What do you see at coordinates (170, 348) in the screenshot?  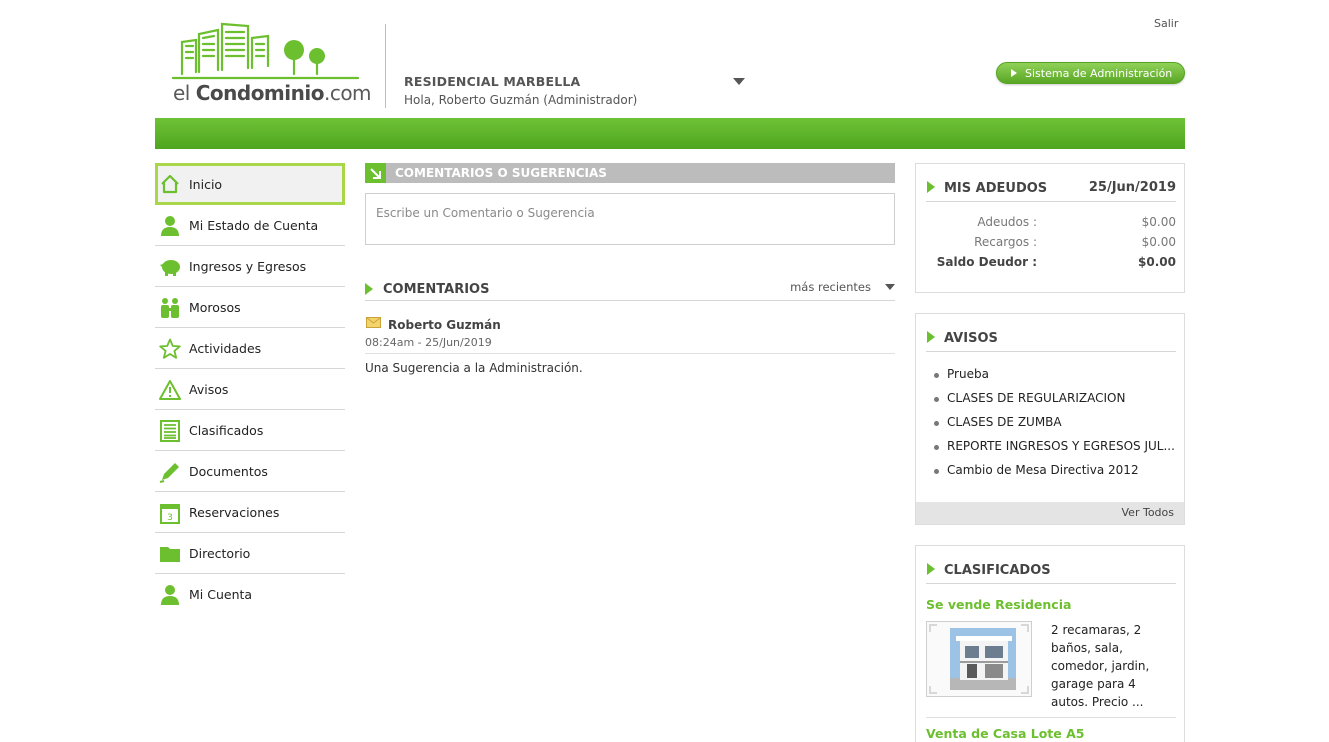 I see `star-icon` at bounding box center [170, 348].